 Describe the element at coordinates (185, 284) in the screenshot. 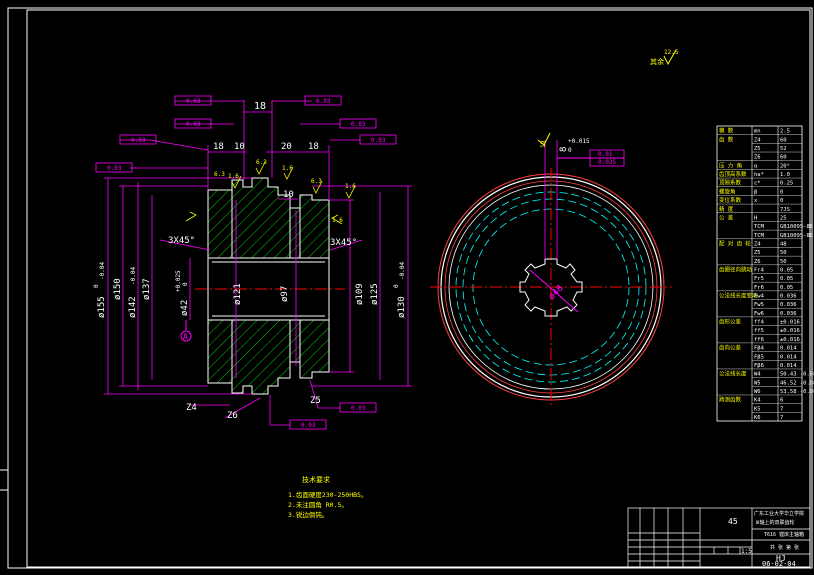

I see `dim-d42-tol2: 0` at that location.